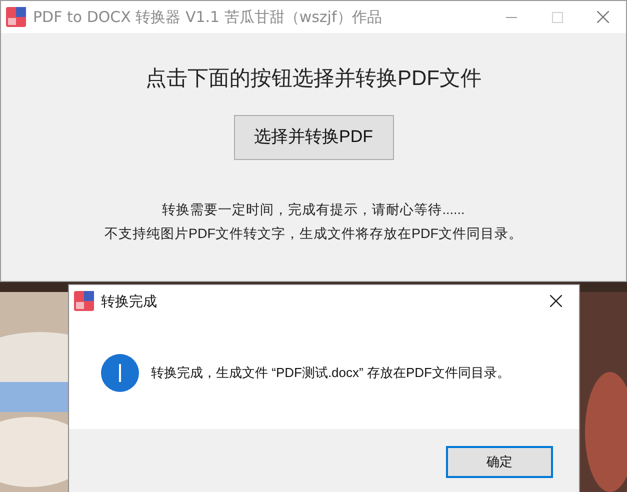  I want to click on minimize-icon, so click(511, 17).